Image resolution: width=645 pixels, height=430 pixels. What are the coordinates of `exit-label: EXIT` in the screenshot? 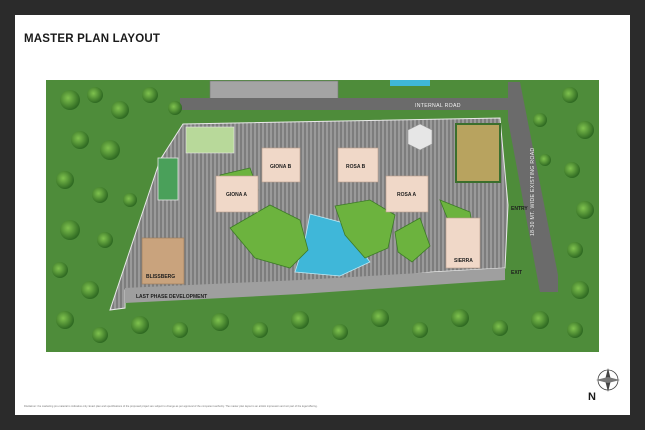 It's located at (516, 273).